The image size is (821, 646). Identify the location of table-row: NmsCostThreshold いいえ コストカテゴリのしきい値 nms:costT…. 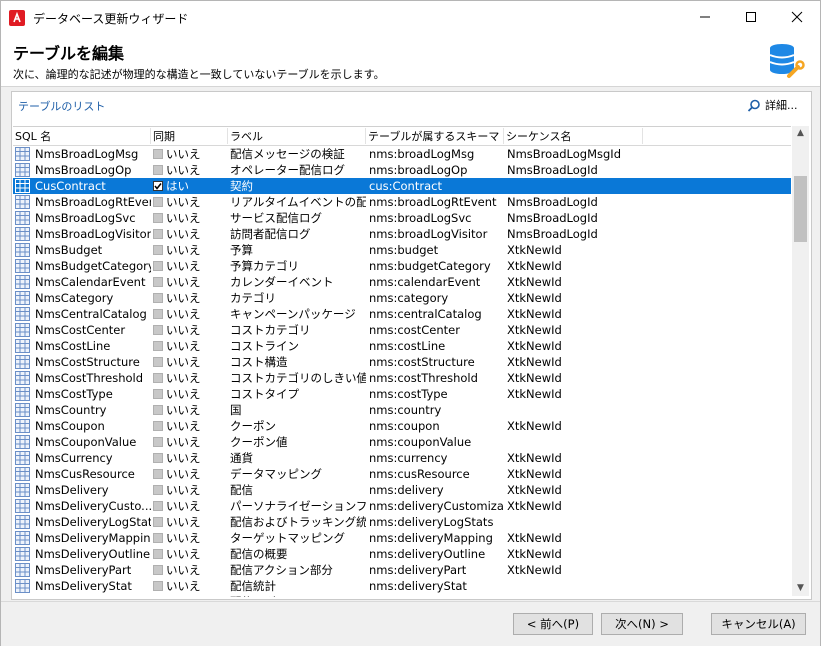
(402, 378).